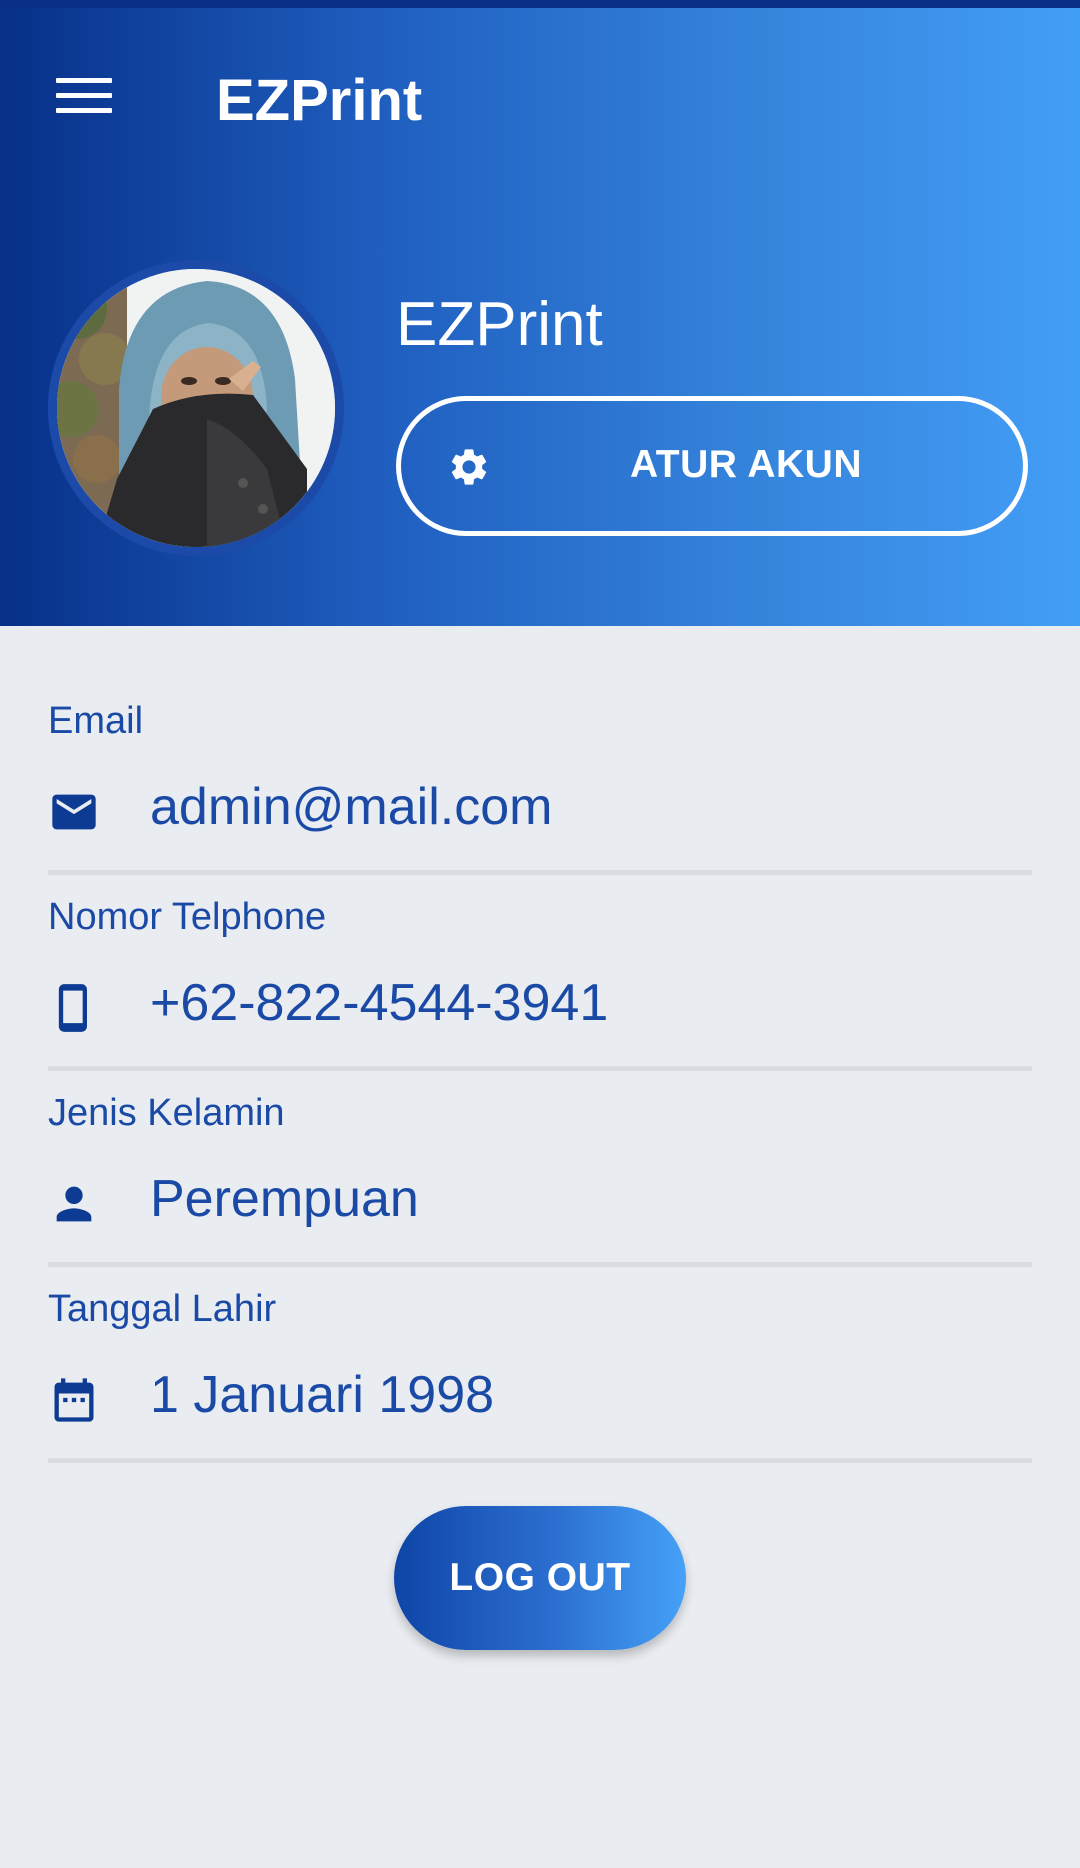 The height and width of the screenshot is (1868, 1080). What do you see at coordinates (284, 1199) in the screenshot?
I see `field-value: Perempuan` at bounding box center [284, 1199].